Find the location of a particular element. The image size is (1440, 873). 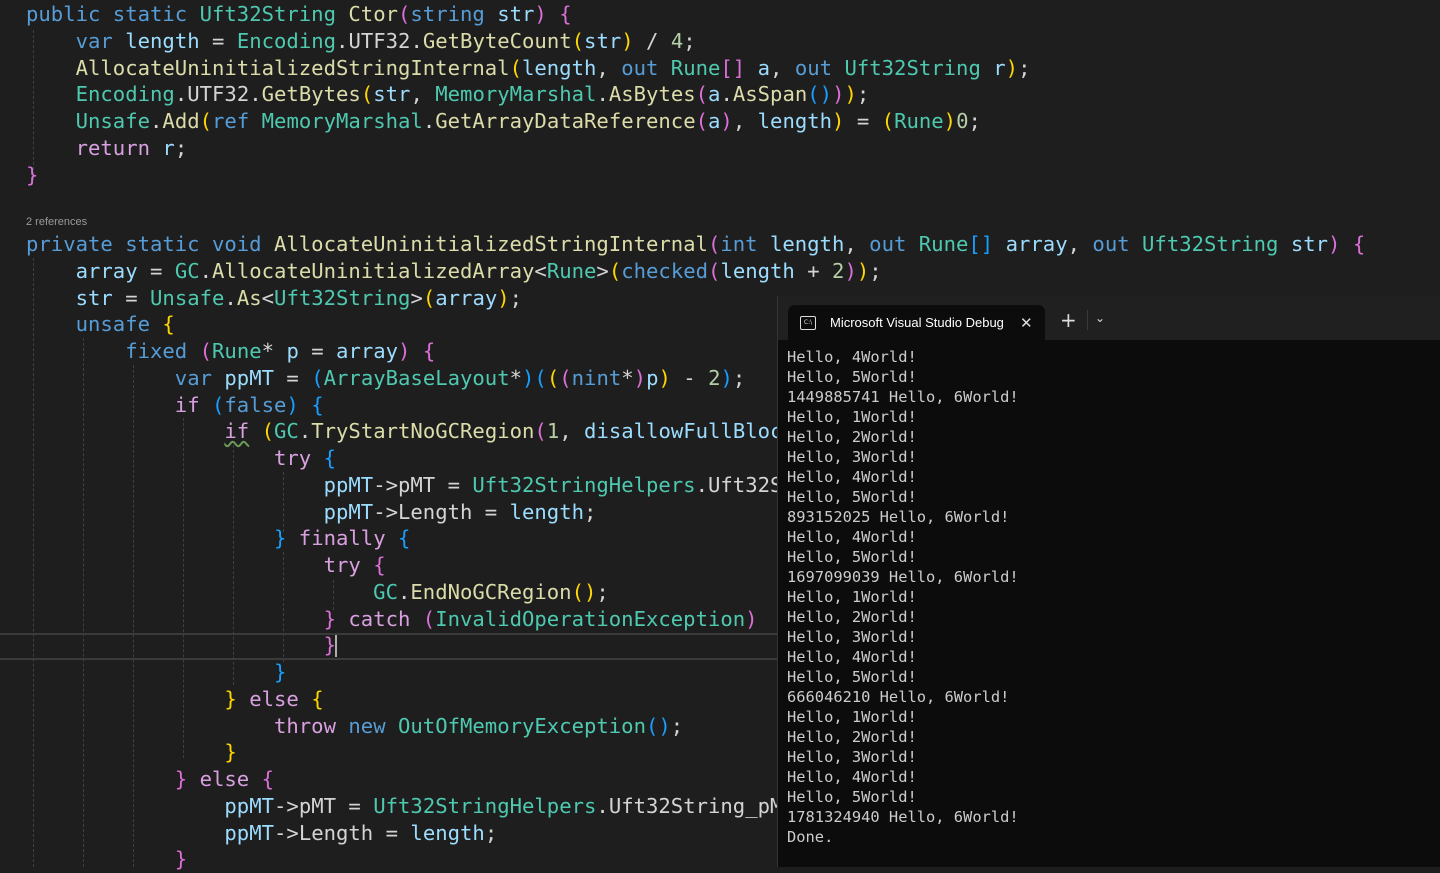

code-token: public static is located at coordinates (113, 14).